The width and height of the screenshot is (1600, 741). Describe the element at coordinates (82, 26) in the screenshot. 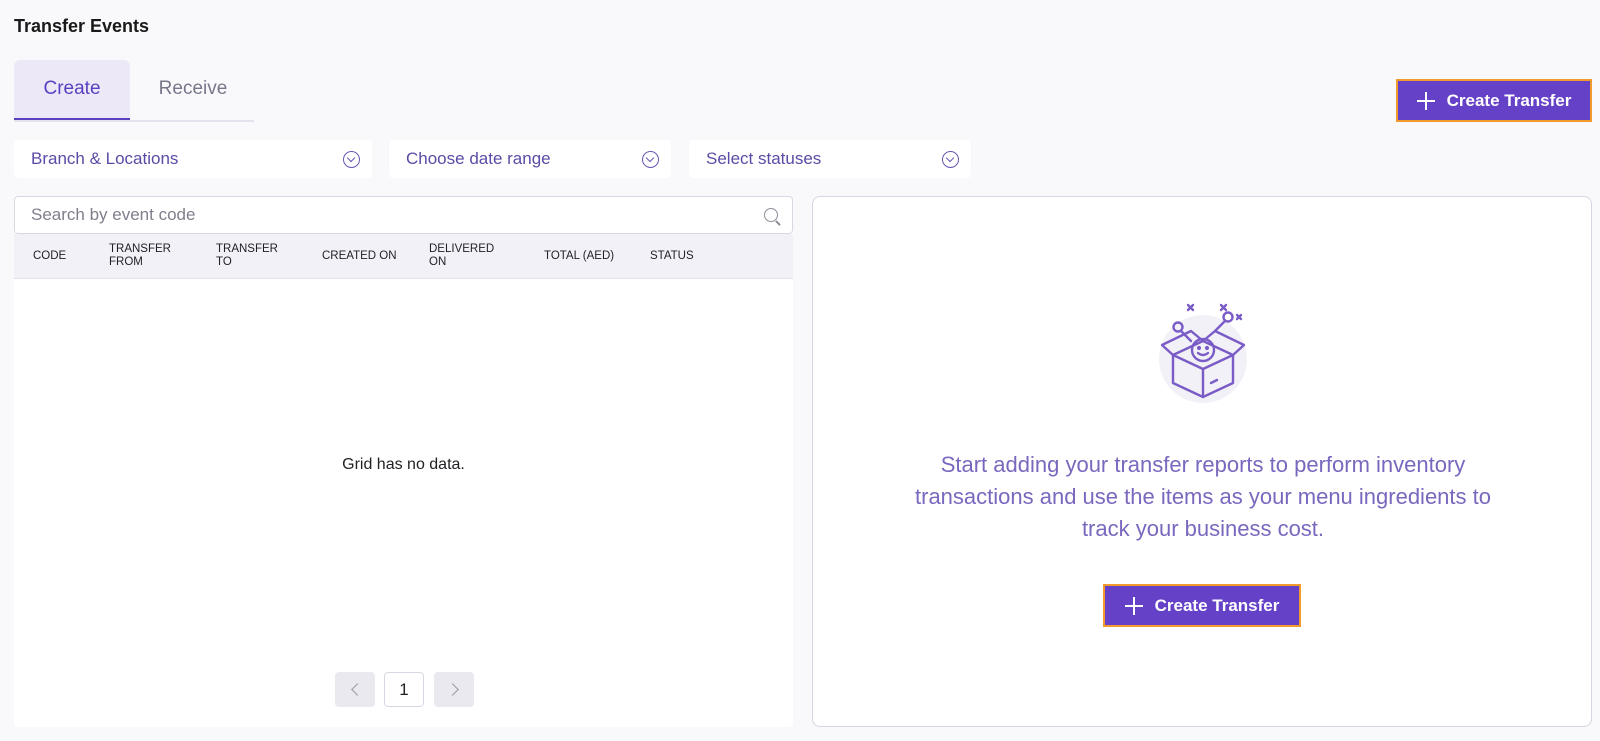

I see `page-title: Transfer Events` at that location.